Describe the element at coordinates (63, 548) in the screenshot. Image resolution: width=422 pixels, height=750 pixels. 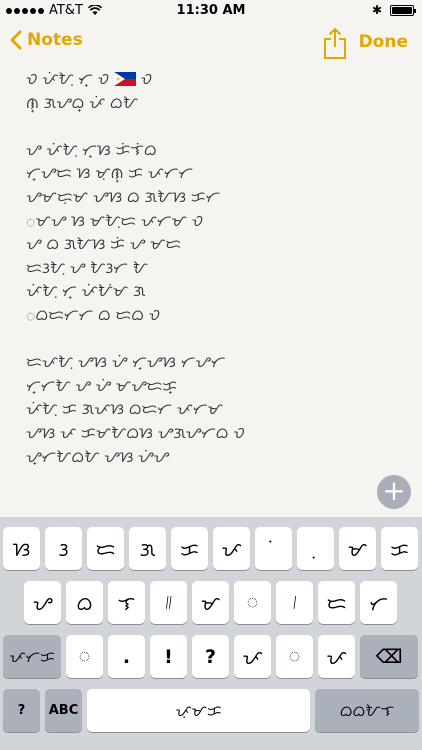
I see `key: ᜂ` at that location.